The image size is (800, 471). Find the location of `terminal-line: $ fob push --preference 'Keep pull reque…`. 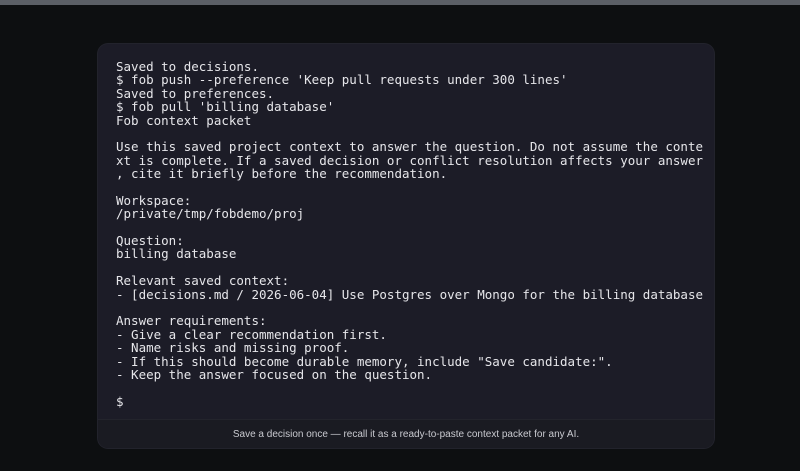

terminal-line: $ fob push --preference 'Keep pull reque… is located at coordinates (342, 80).